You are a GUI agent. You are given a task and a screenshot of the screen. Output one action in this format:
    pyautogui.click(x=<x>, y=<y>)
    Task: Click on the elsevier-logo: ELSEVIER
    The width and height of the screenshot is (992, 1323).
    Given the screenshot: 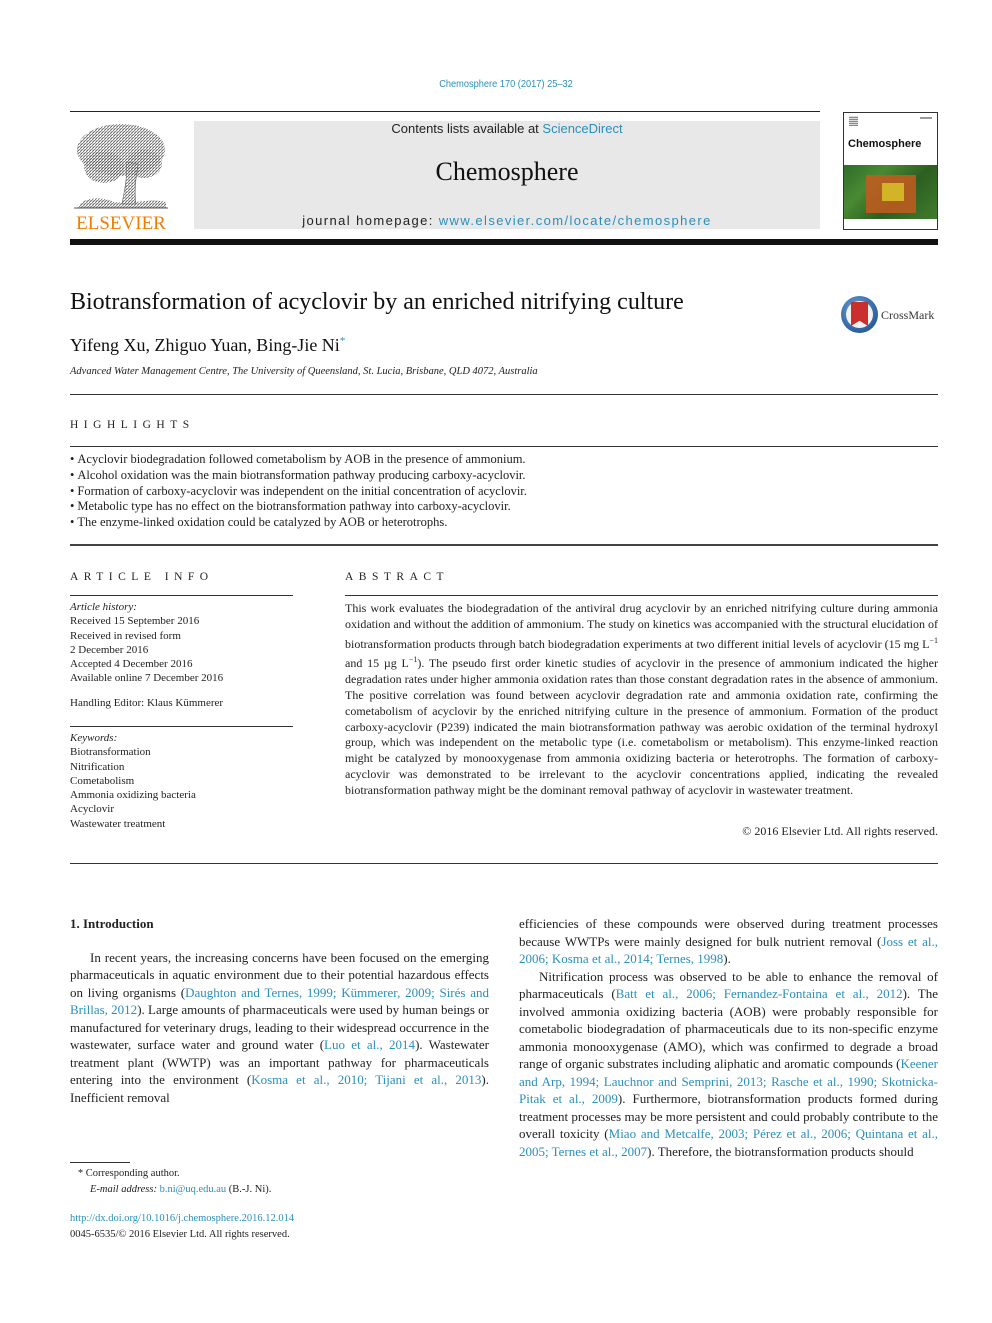 What is the action you would take?
    pyautogui.click(x=121, y=177)
    